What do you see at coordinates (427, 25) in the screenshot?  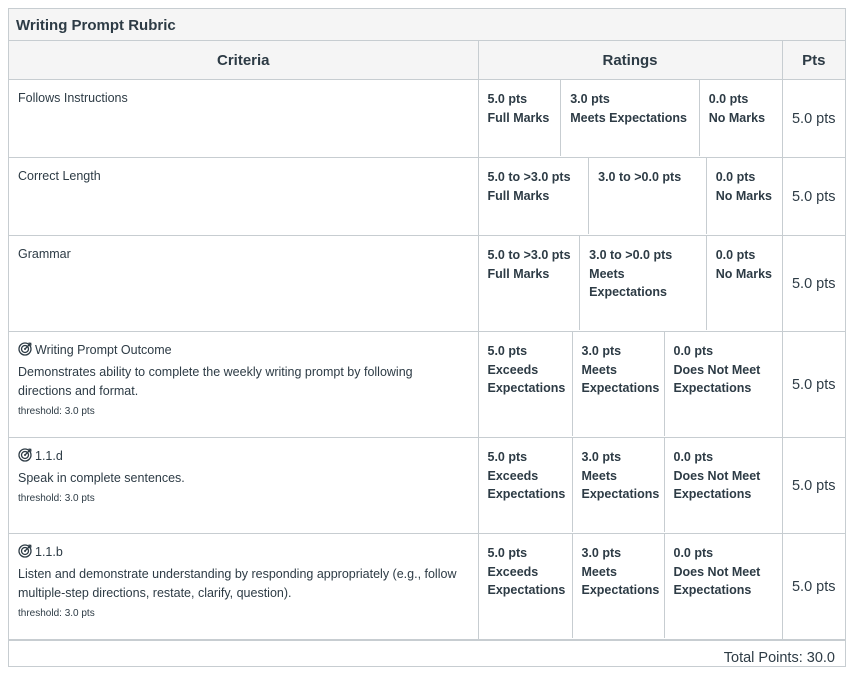 I see `rubric-title: Writing Prompt Rubric` at bounding box center [427, 25].